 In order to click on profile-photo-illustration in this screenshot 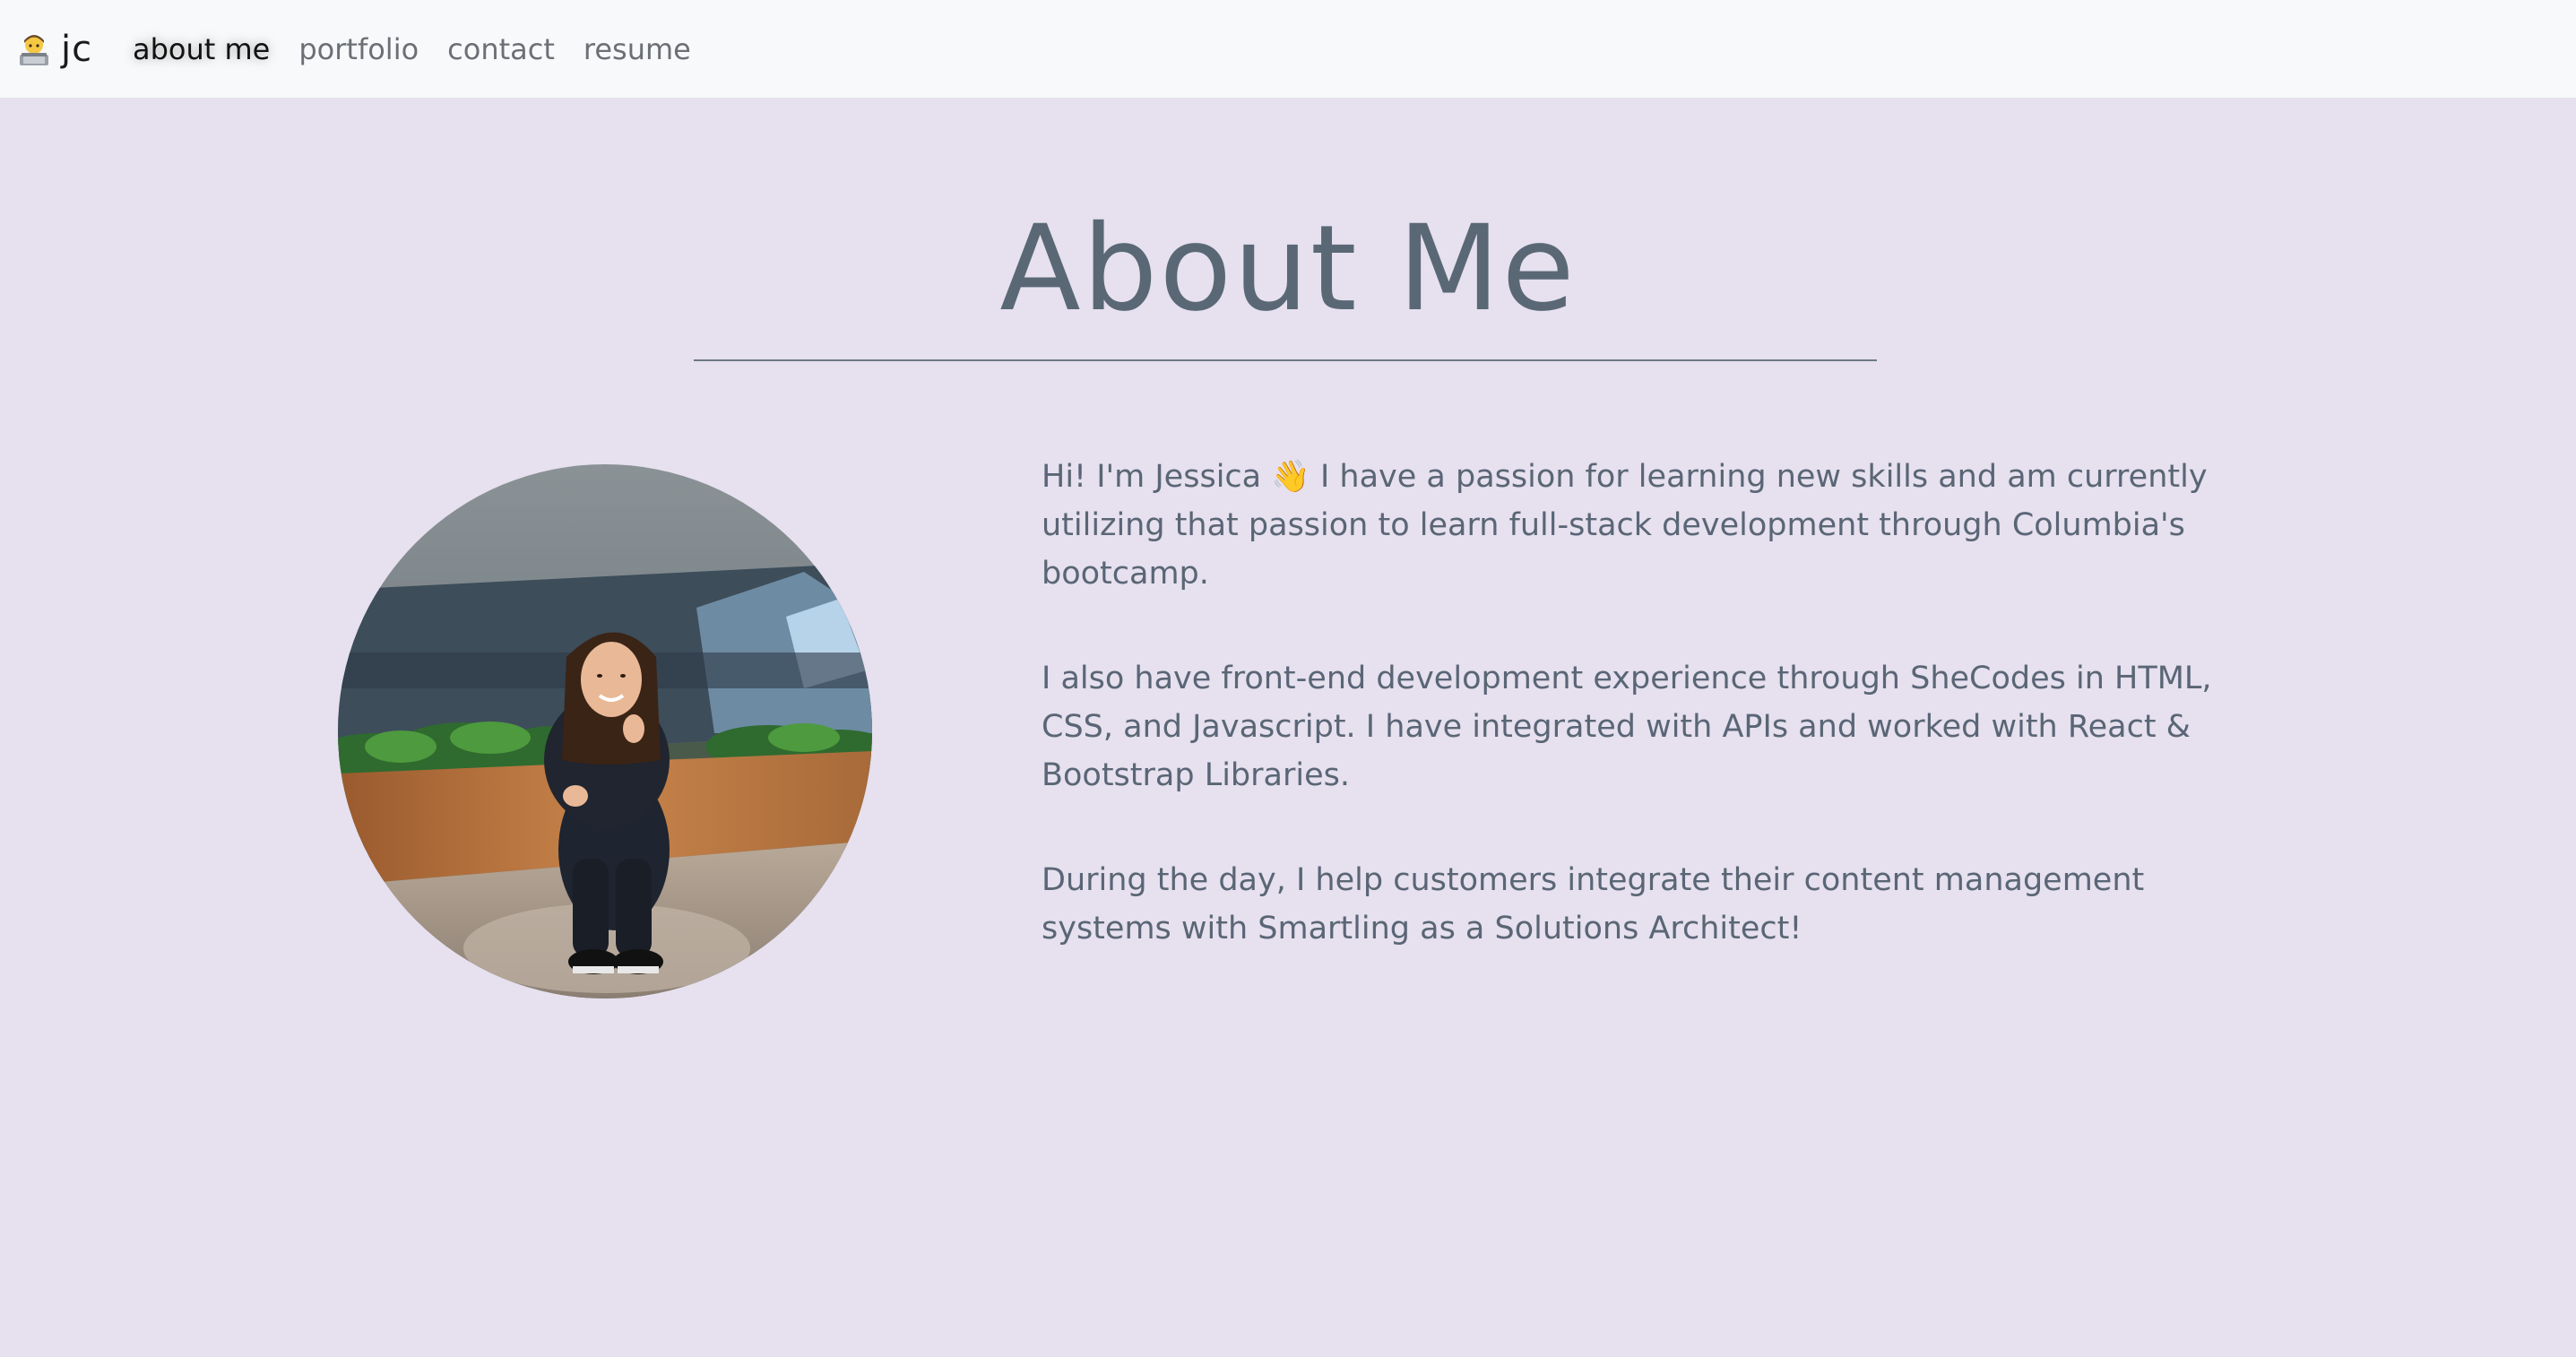, I will do `click(605, 731)`.